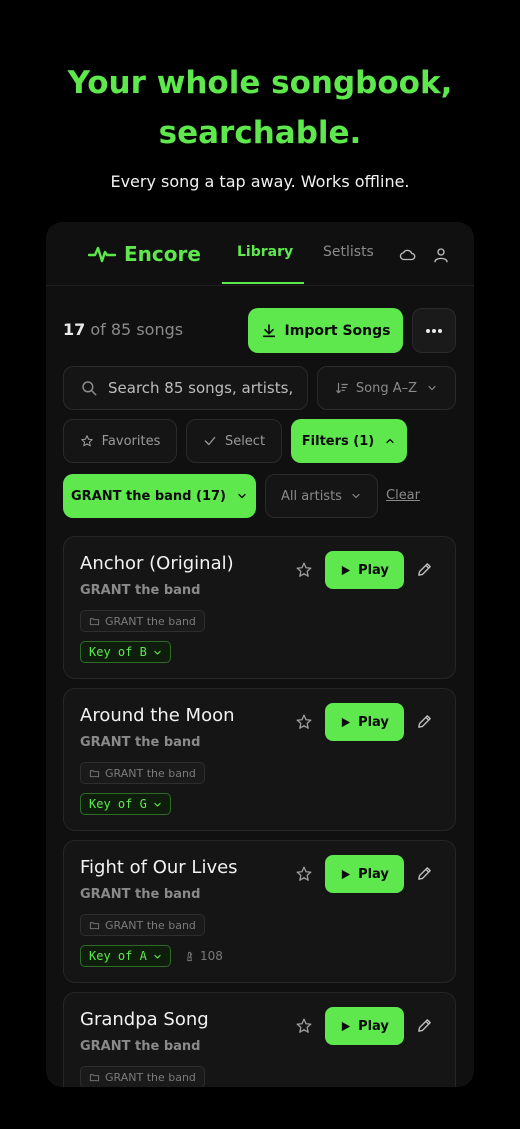  I want to click on sort-label: Song A–Z, so click(386, 388).